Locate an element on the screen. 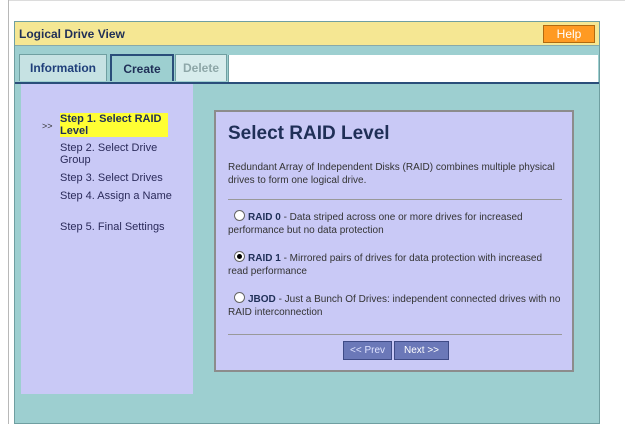 This screenshot has height=424, width=625. tab-strip: Information Create Delete is located at coordinates (307, 64).